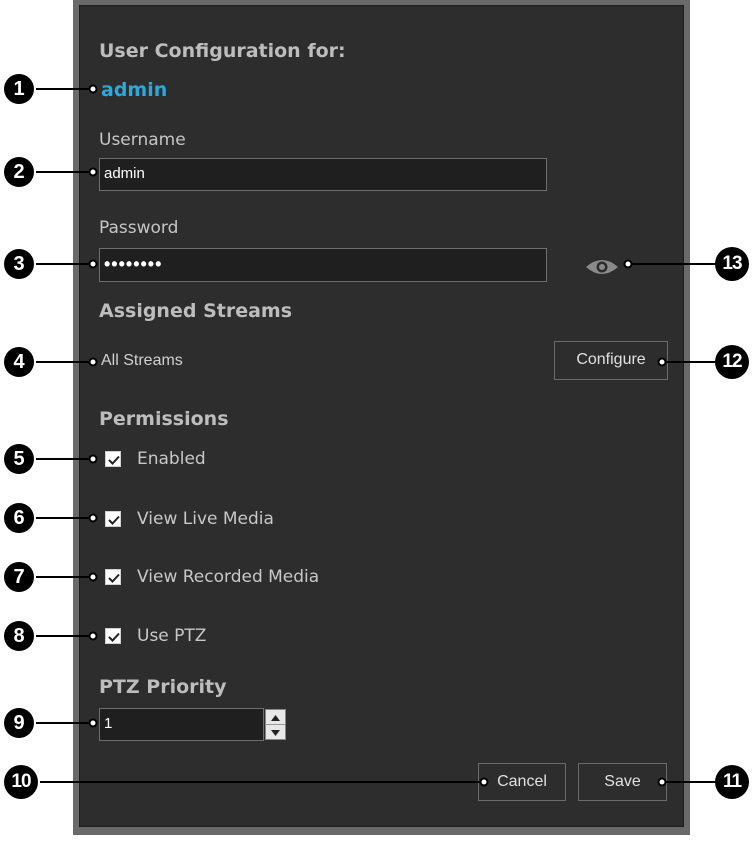 This screenshot has height=841, width=754. What do you see at coordinates (275, 732) in the screenshot?
I see `stepper-down-icon` at bounding box center [275, 732].